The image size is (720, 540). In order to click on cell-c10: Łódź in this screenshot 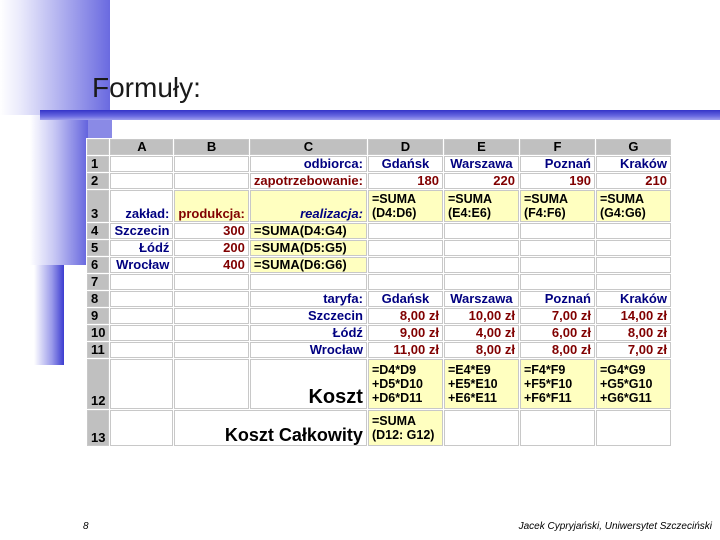, I will do `click(308, 333)`.